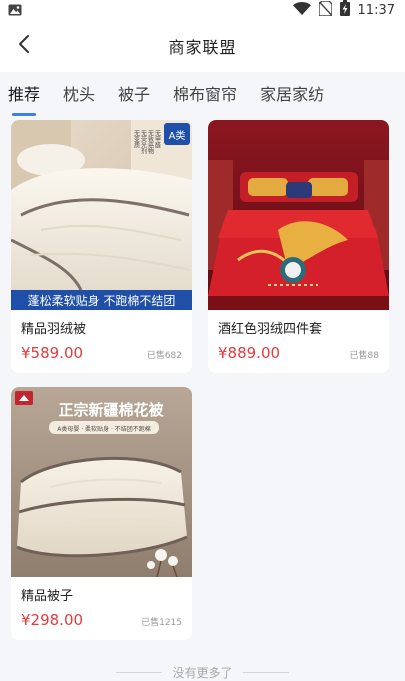 The height and width of the screenshot is (681, 405). I want to click on battery-charging-icon, so click(344, 10).